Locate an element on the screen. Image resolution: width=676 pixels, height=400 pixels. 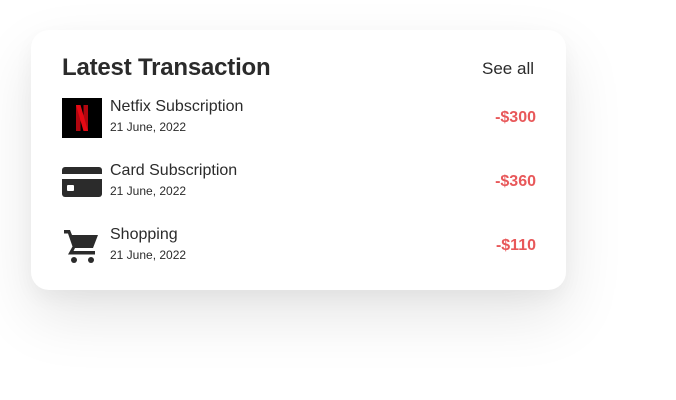
see-all-link: See all is located at coordinates (508, 69).